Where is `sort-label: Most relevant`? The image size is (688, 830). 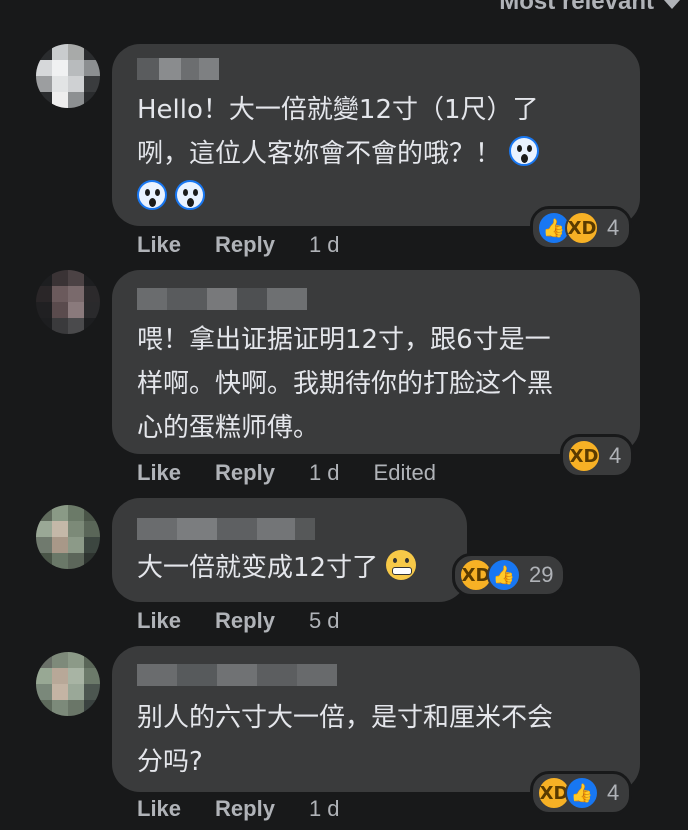 sort-label: Most relevant is located at coordinates (576, 7).